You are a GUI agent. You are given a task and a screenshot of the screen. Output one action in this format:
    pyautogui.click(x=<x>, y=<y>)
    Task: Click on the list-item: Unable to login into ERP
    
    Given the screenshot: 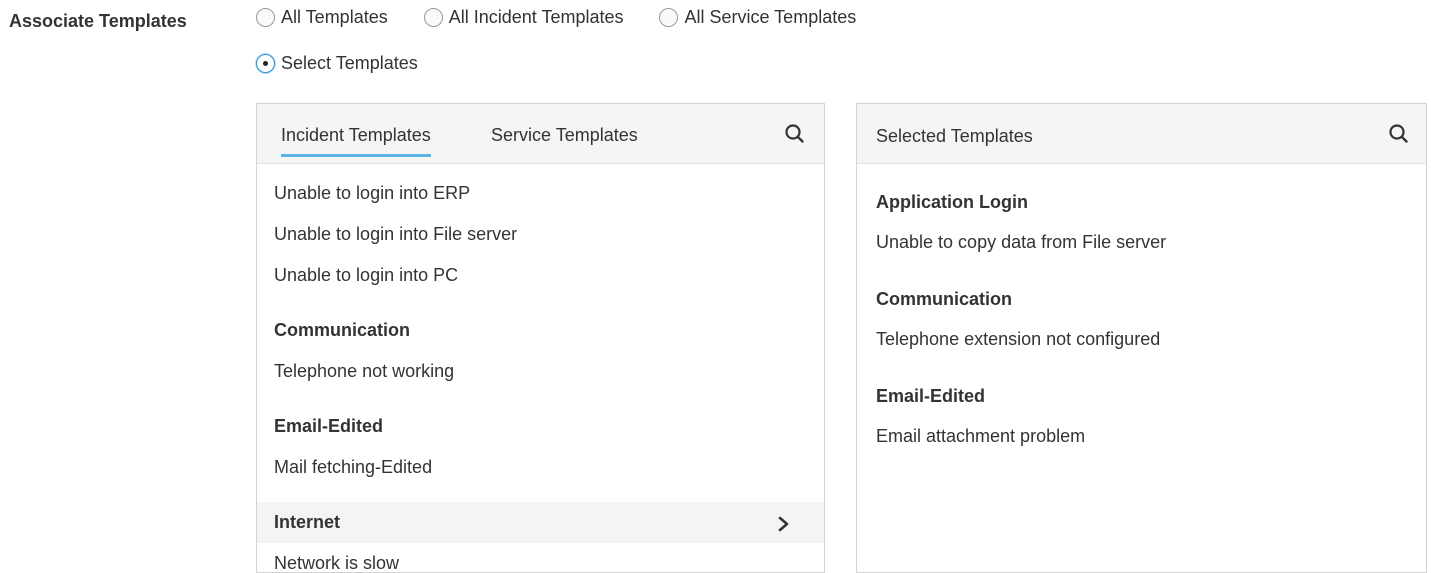 What is the action you would take?
    pyautogui.click(x=540, y=193)
    